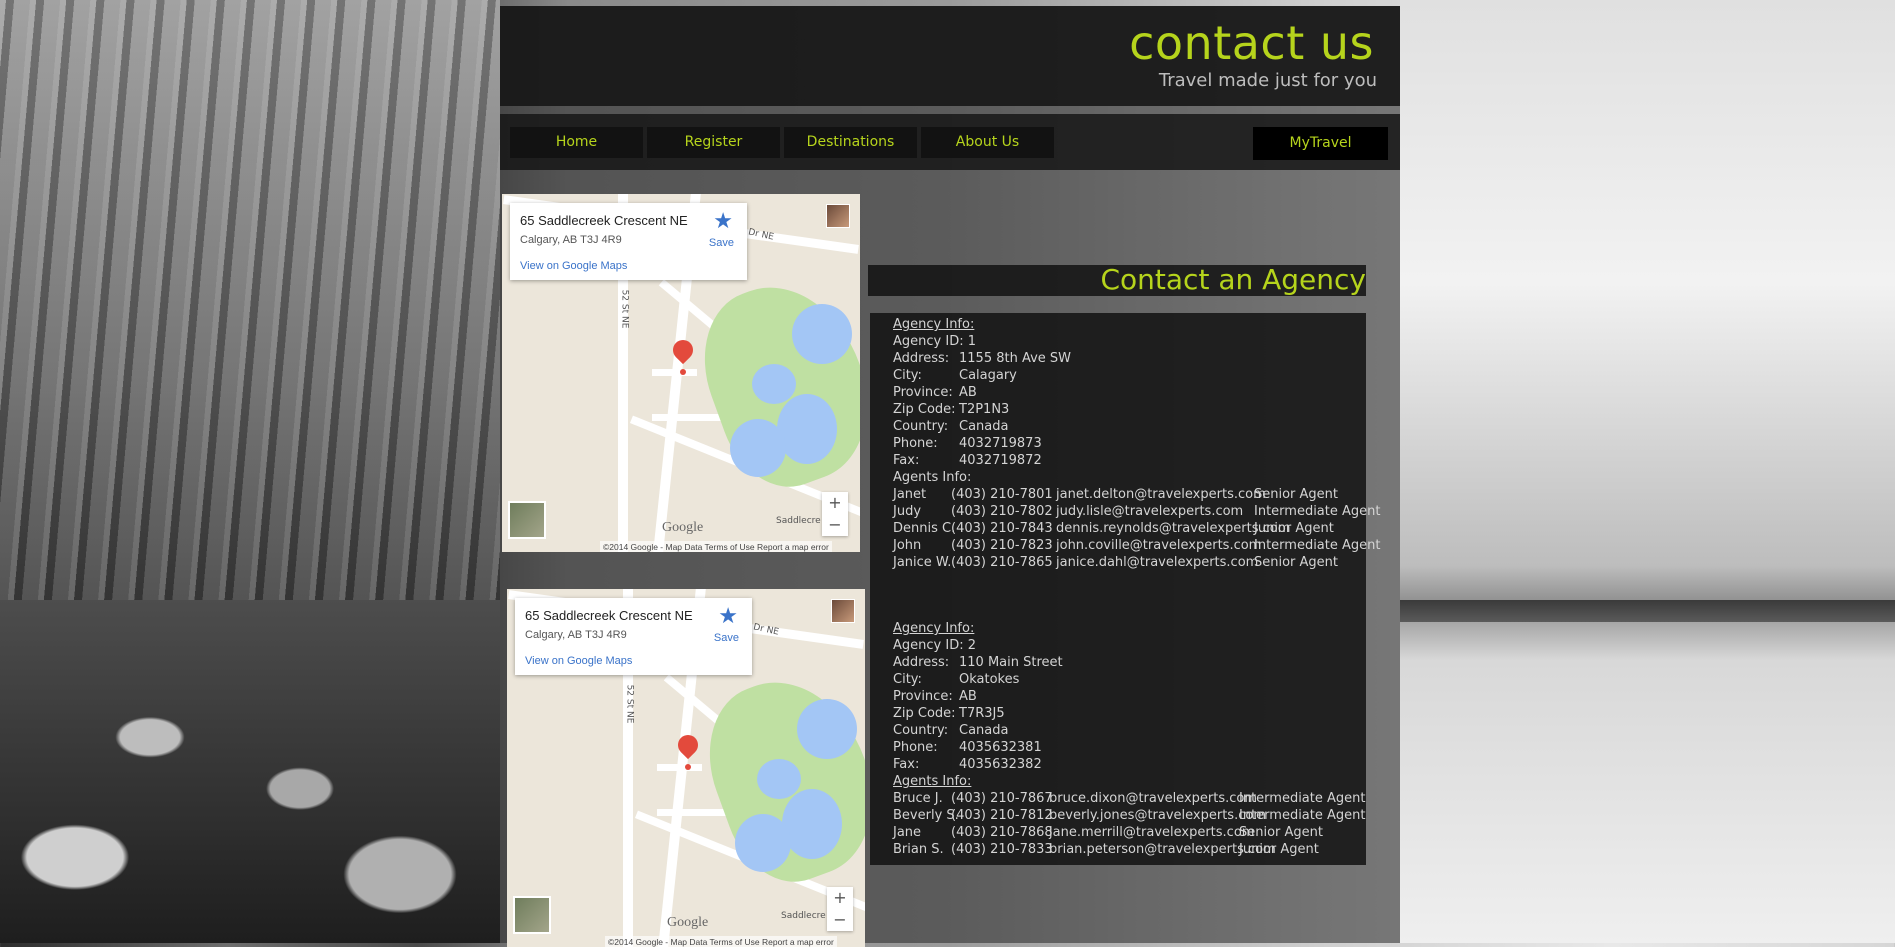  I want to click on field-value: 4035632381, so click(1000, 747).